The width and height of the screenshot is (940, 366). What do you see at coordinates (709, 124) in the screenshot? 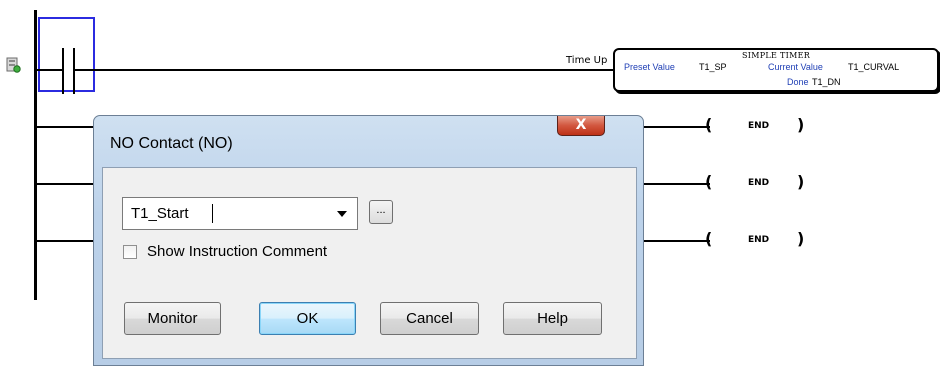
I see `end-coil-2-open: (` at bounding box center [709, 124].